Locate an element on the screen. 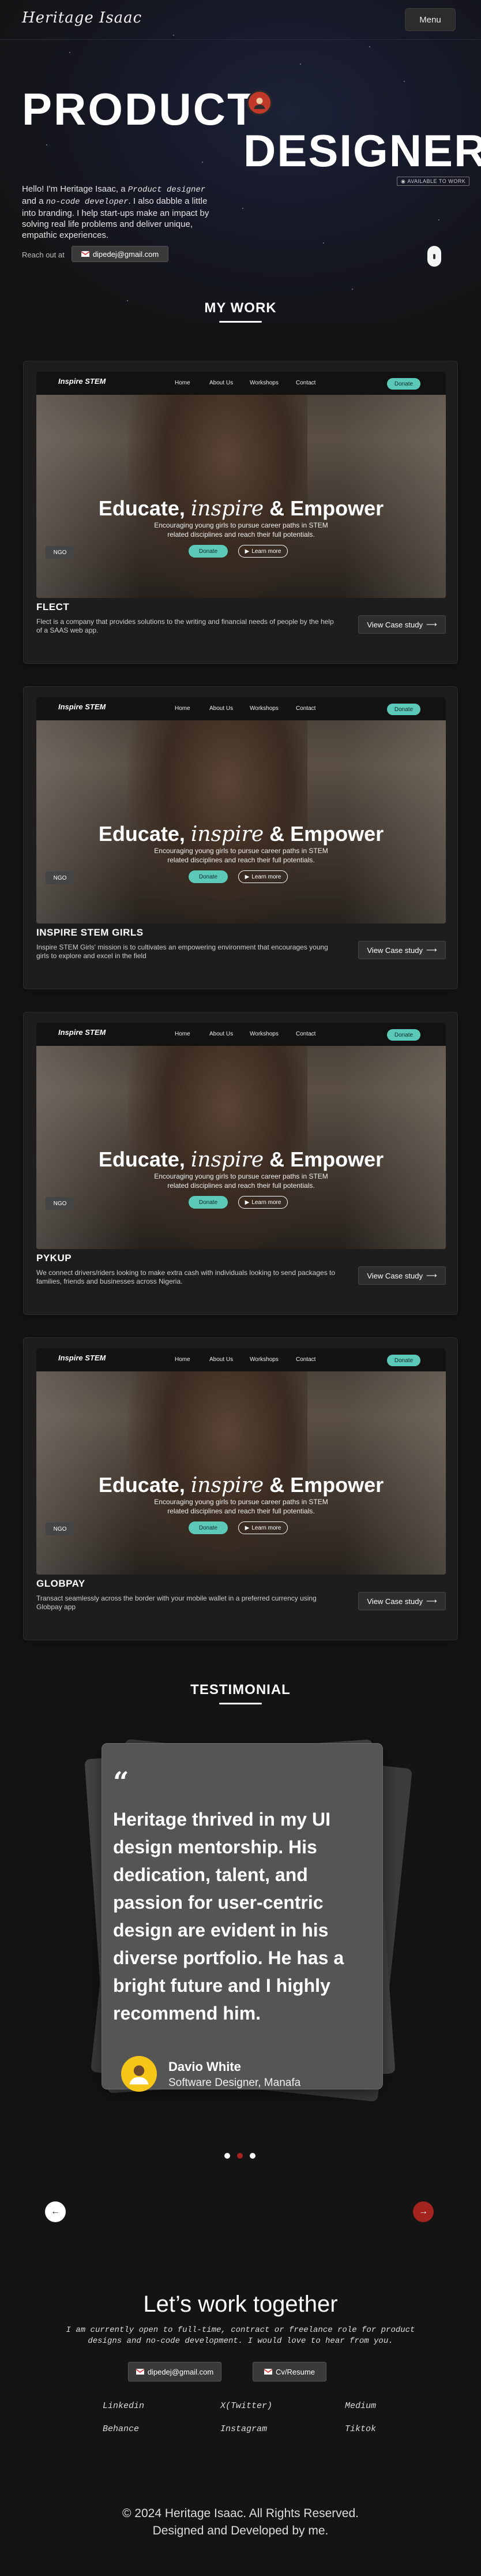  available-badge: ◉ AVAILABLE TO WORK is located at coordinates (433, 181).